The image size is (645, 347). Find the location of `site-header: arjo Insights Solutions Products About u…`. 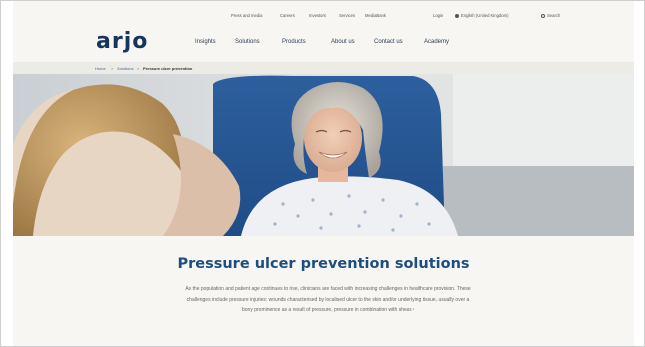

site-header: arjo Insights Solutions Products About u… is located at coordinates (323, 42).